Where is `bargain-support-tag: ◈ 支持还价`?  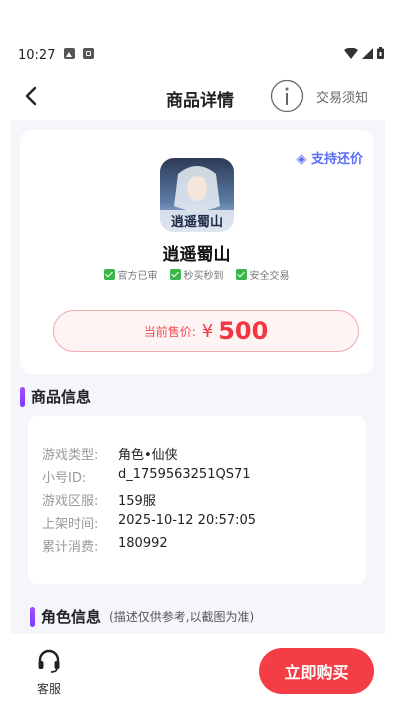 bargain-support-tag: ◈ 支持还价 is located at coordinates (329, 157).